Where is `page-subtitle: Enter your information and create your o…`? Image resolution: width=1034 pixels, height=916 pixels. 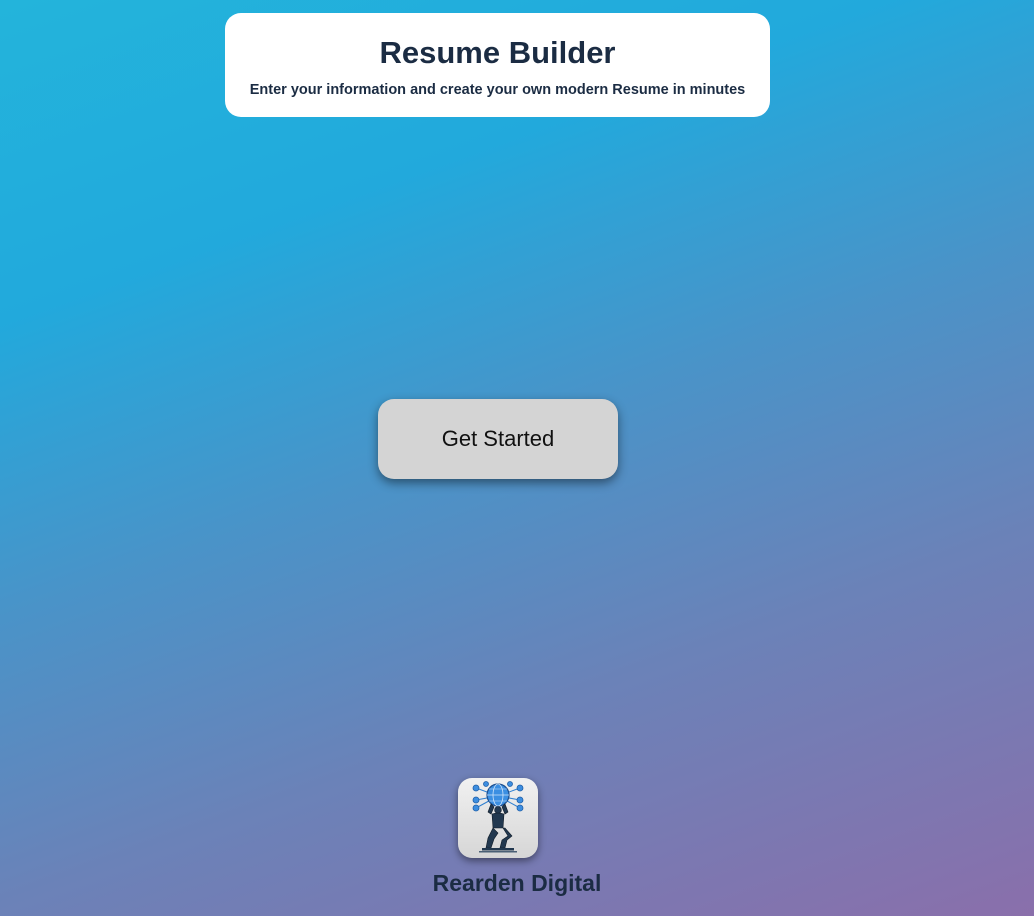
page-subtitle: Enter your information and create your o… is located at coordinates (497, 90).